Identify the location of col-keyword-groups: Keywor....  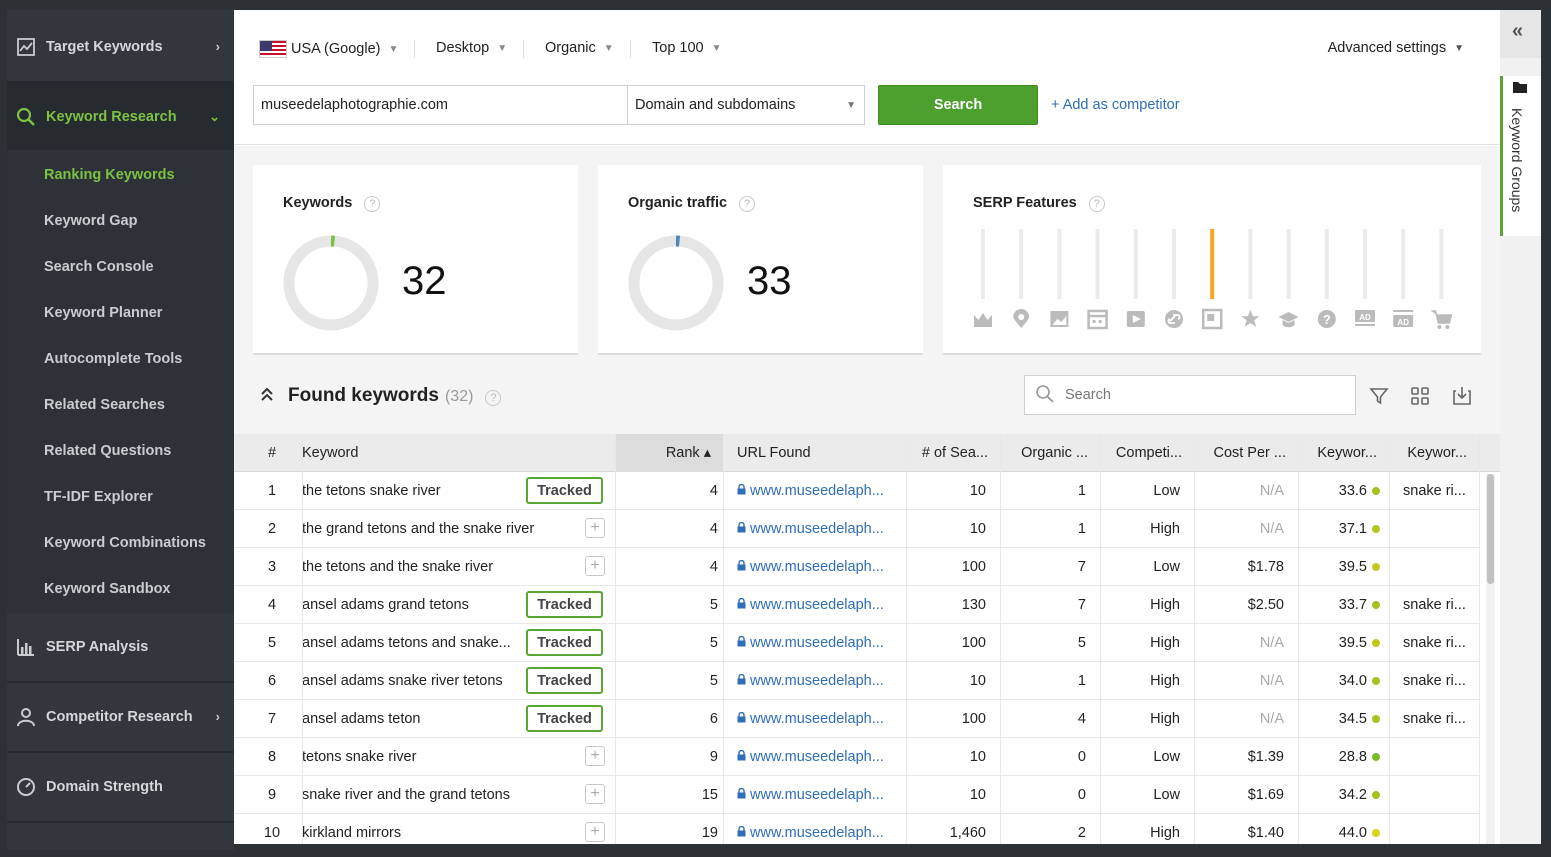
(1434, 453).